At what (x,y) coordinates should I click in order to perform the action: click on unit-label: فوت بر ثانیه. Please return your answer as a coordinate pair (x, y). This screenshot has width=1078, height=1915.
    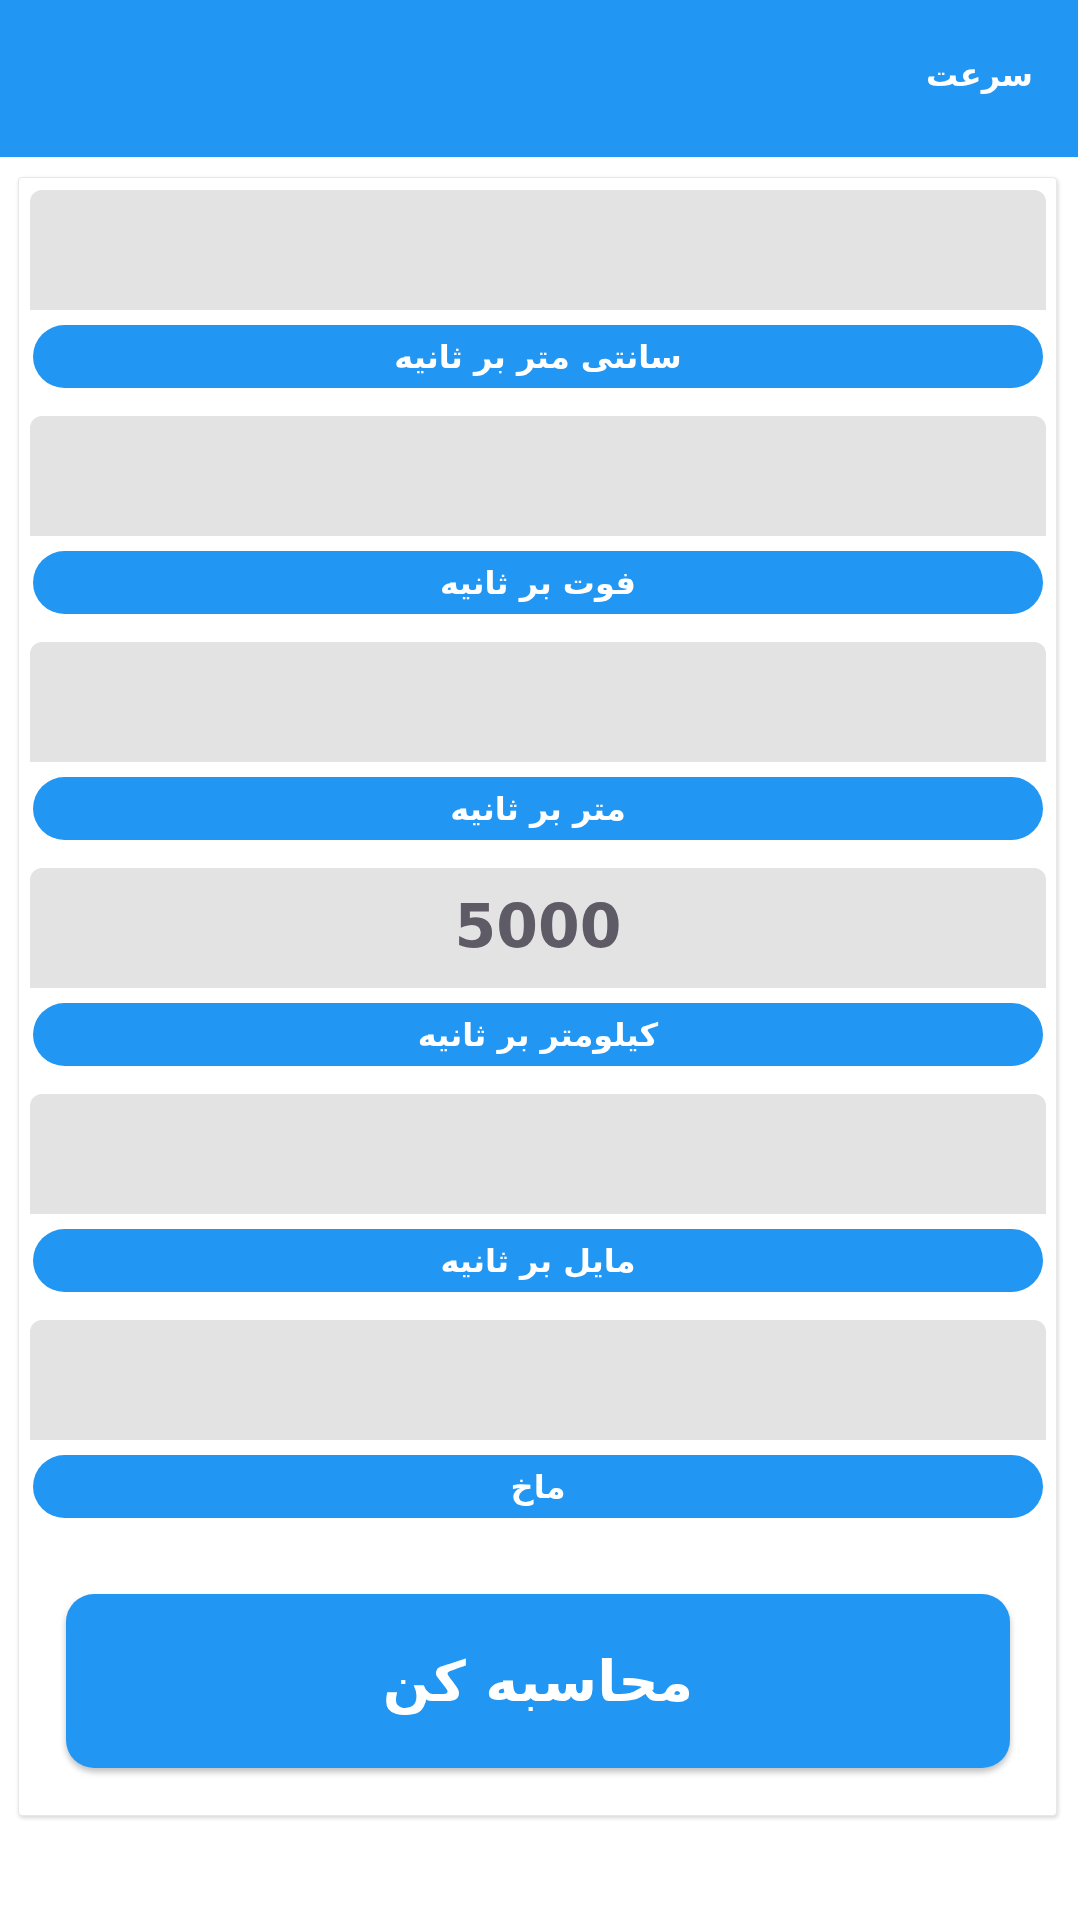
    Looking at the image, I should click on (538, 582).